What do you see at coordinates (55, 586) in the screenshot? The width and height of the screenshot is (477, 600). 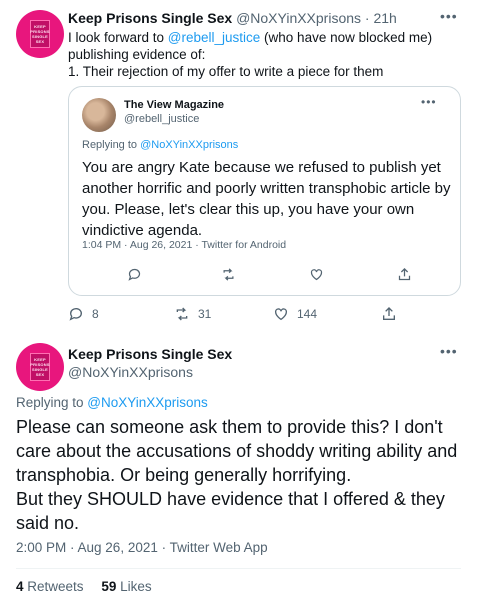 I see `retweets-label: Retweets` at bounding box center [55, 586].